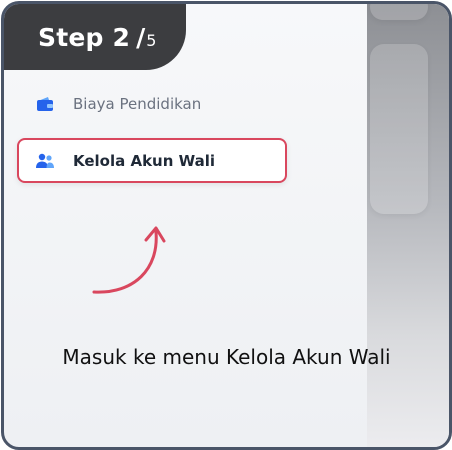 The height and width of the screenshot is (450, 452). Describe the element at coordinates (129, 260) in the screenshot. I see `pointer-arrow-icon` at that location.